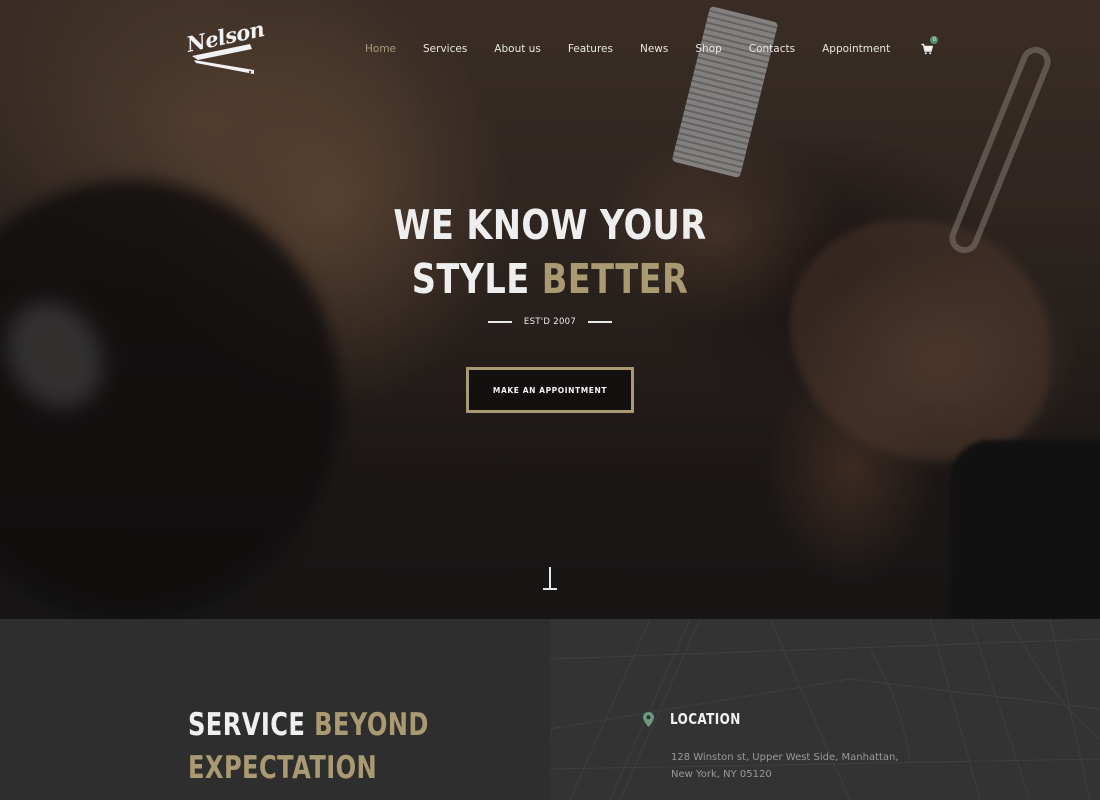  I want to click on service-title: SERVICE BEYOND EXPECTATION, so click(308, 747).